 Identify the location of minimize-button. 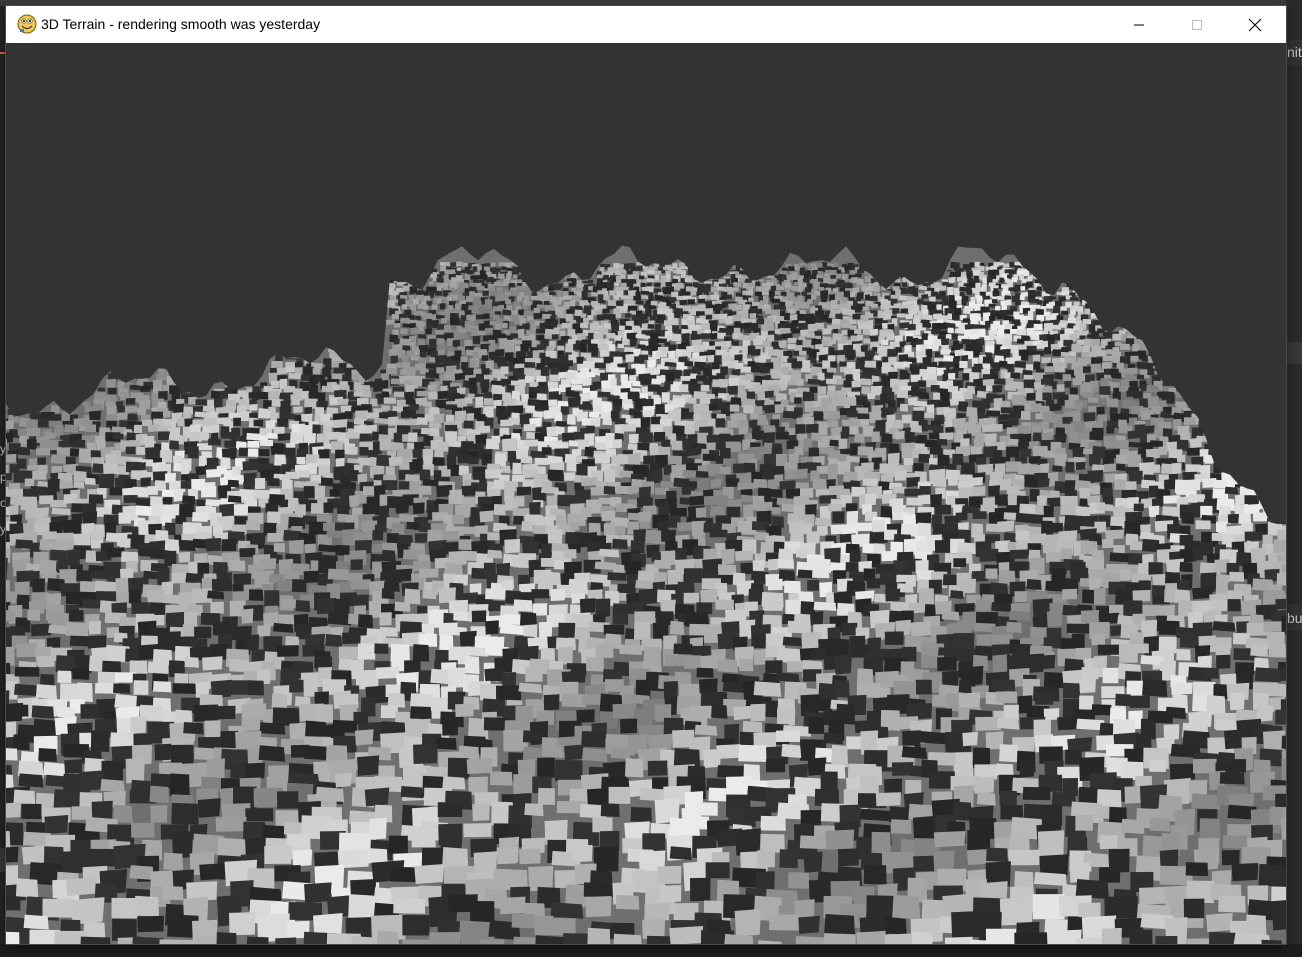
(1139, 24).